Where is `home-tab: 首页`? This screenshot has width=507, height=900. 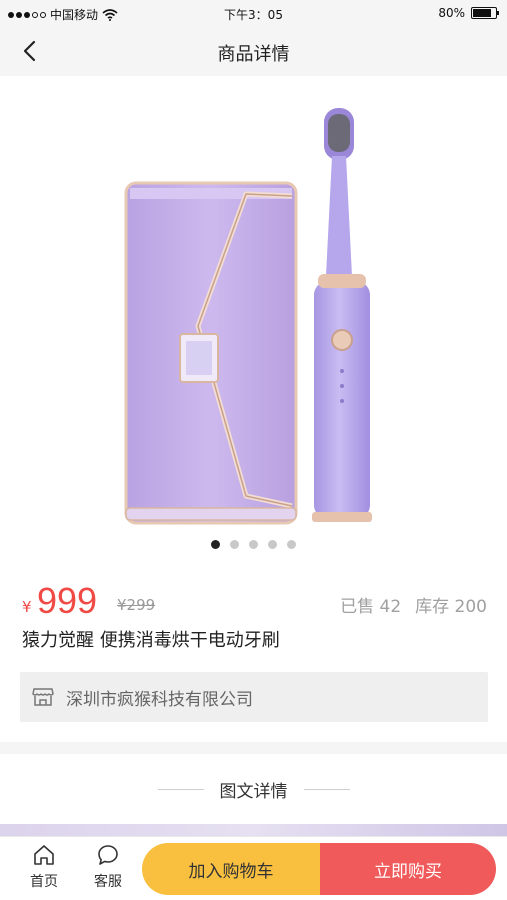
home-tab: 首页 is located at coordinates (44, 869).